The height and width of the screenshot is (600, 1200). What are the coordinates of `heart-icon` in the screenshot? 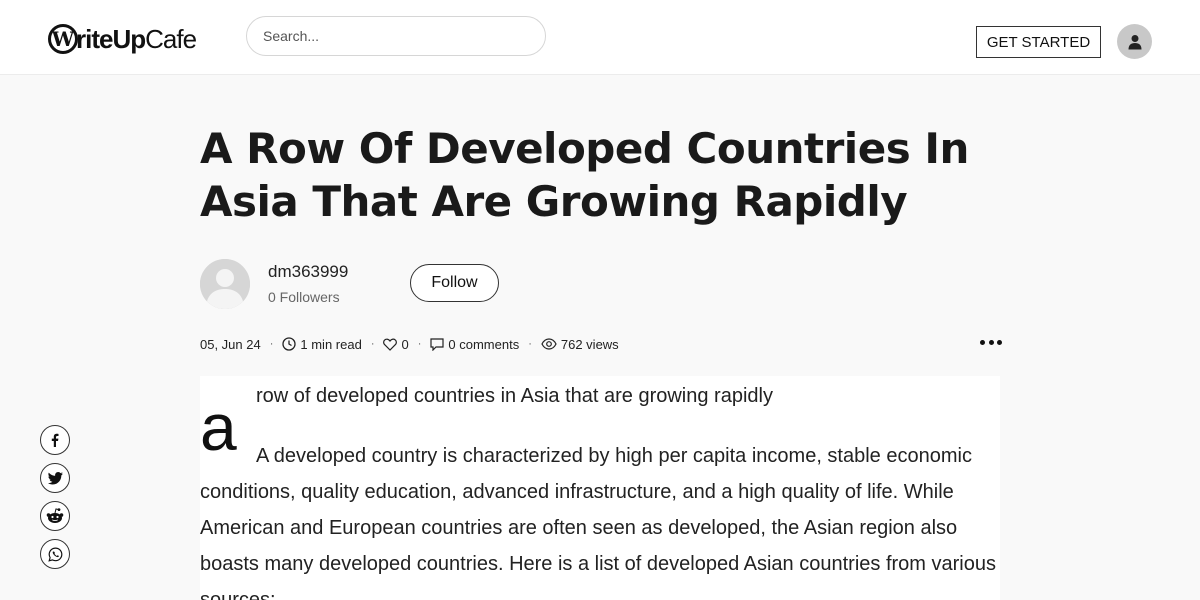 It's located at (390, 344).